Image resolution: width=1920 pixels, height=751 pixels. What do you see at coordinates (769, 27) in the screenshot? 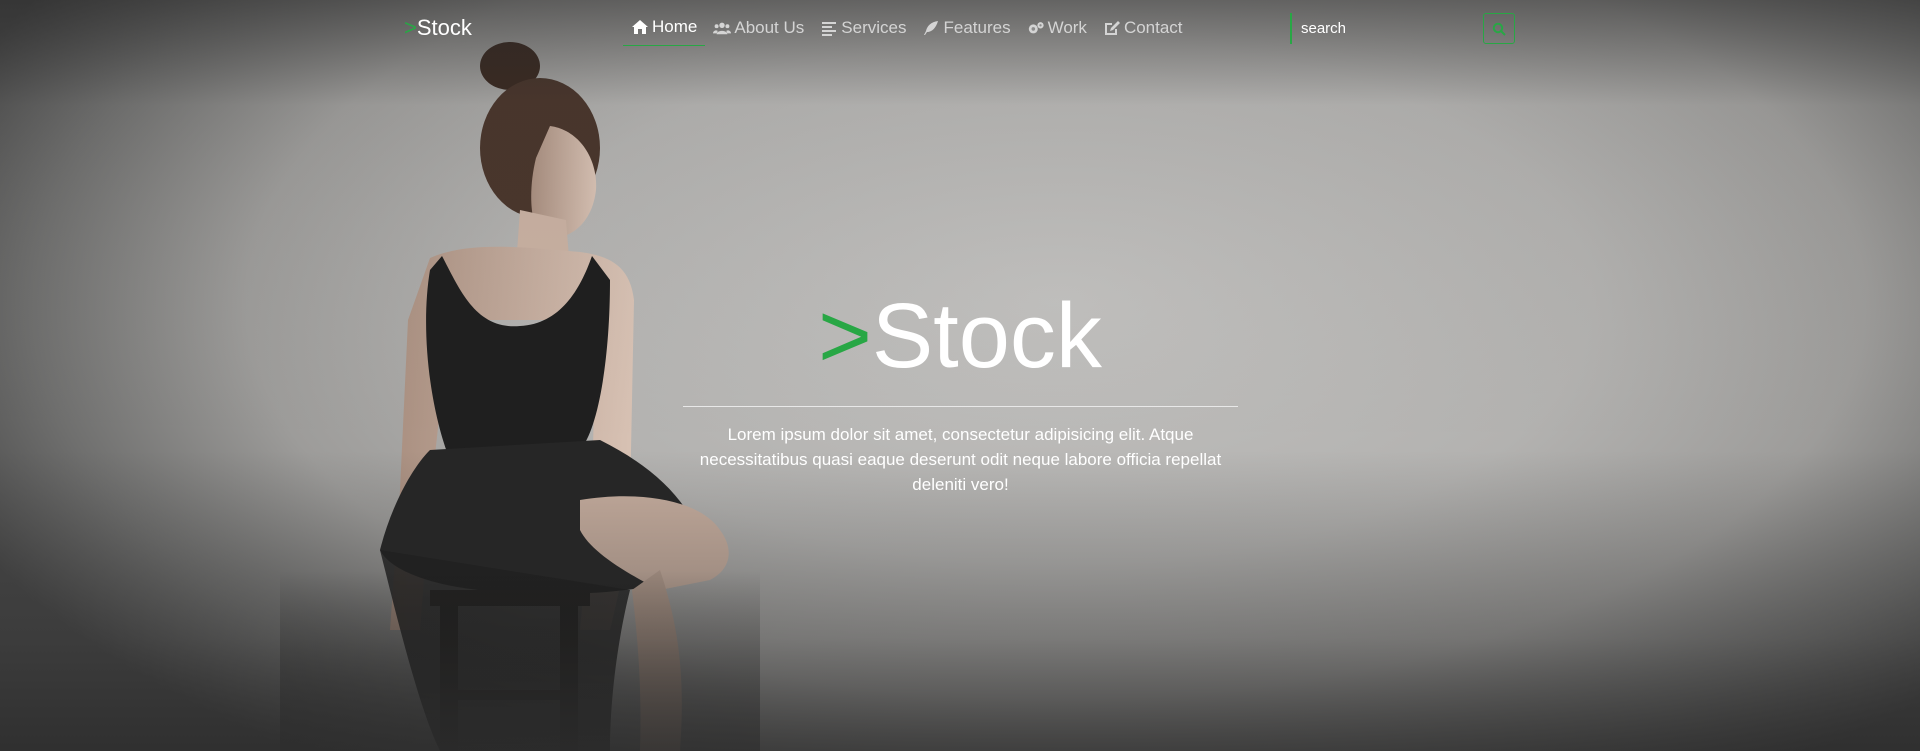
I see `nav-item-label: About Us` at bounding box center [769, 27].